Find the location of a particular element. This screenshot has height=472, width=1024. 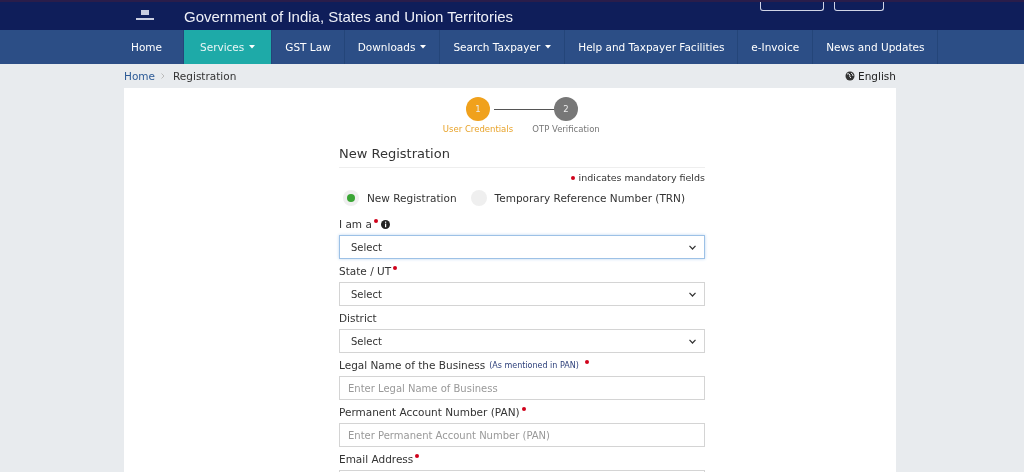

breadcrumb-link: Home is located at coordinates (139, 76).